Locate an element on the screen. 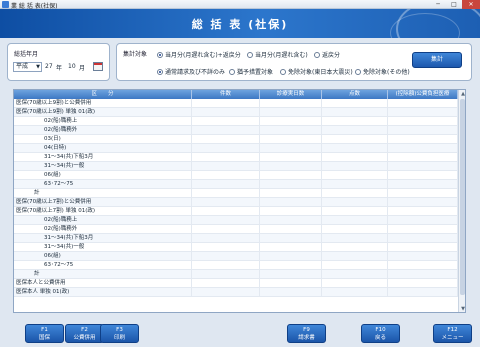 The image size is (480, 347). table-row: 03(日) is located at coordinates (236, 139).